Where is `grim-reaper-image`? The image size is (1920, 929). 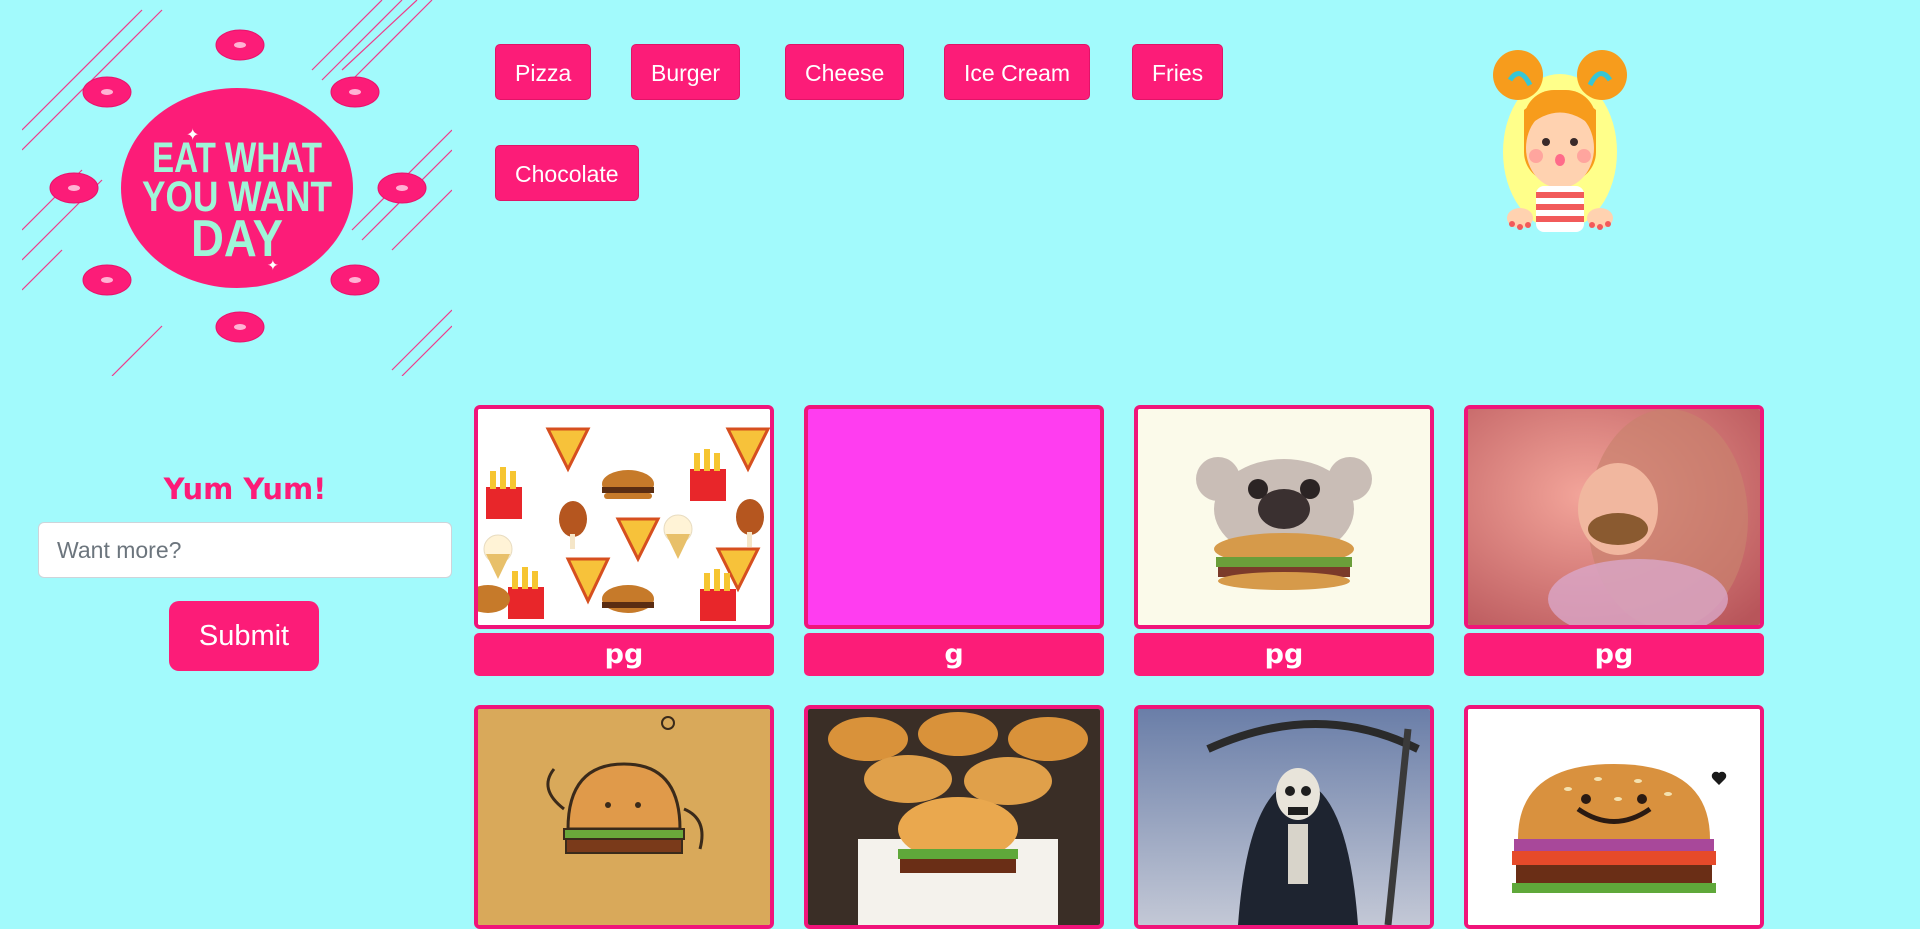
grim-reaper-image is located at coordinates (1284, 817).